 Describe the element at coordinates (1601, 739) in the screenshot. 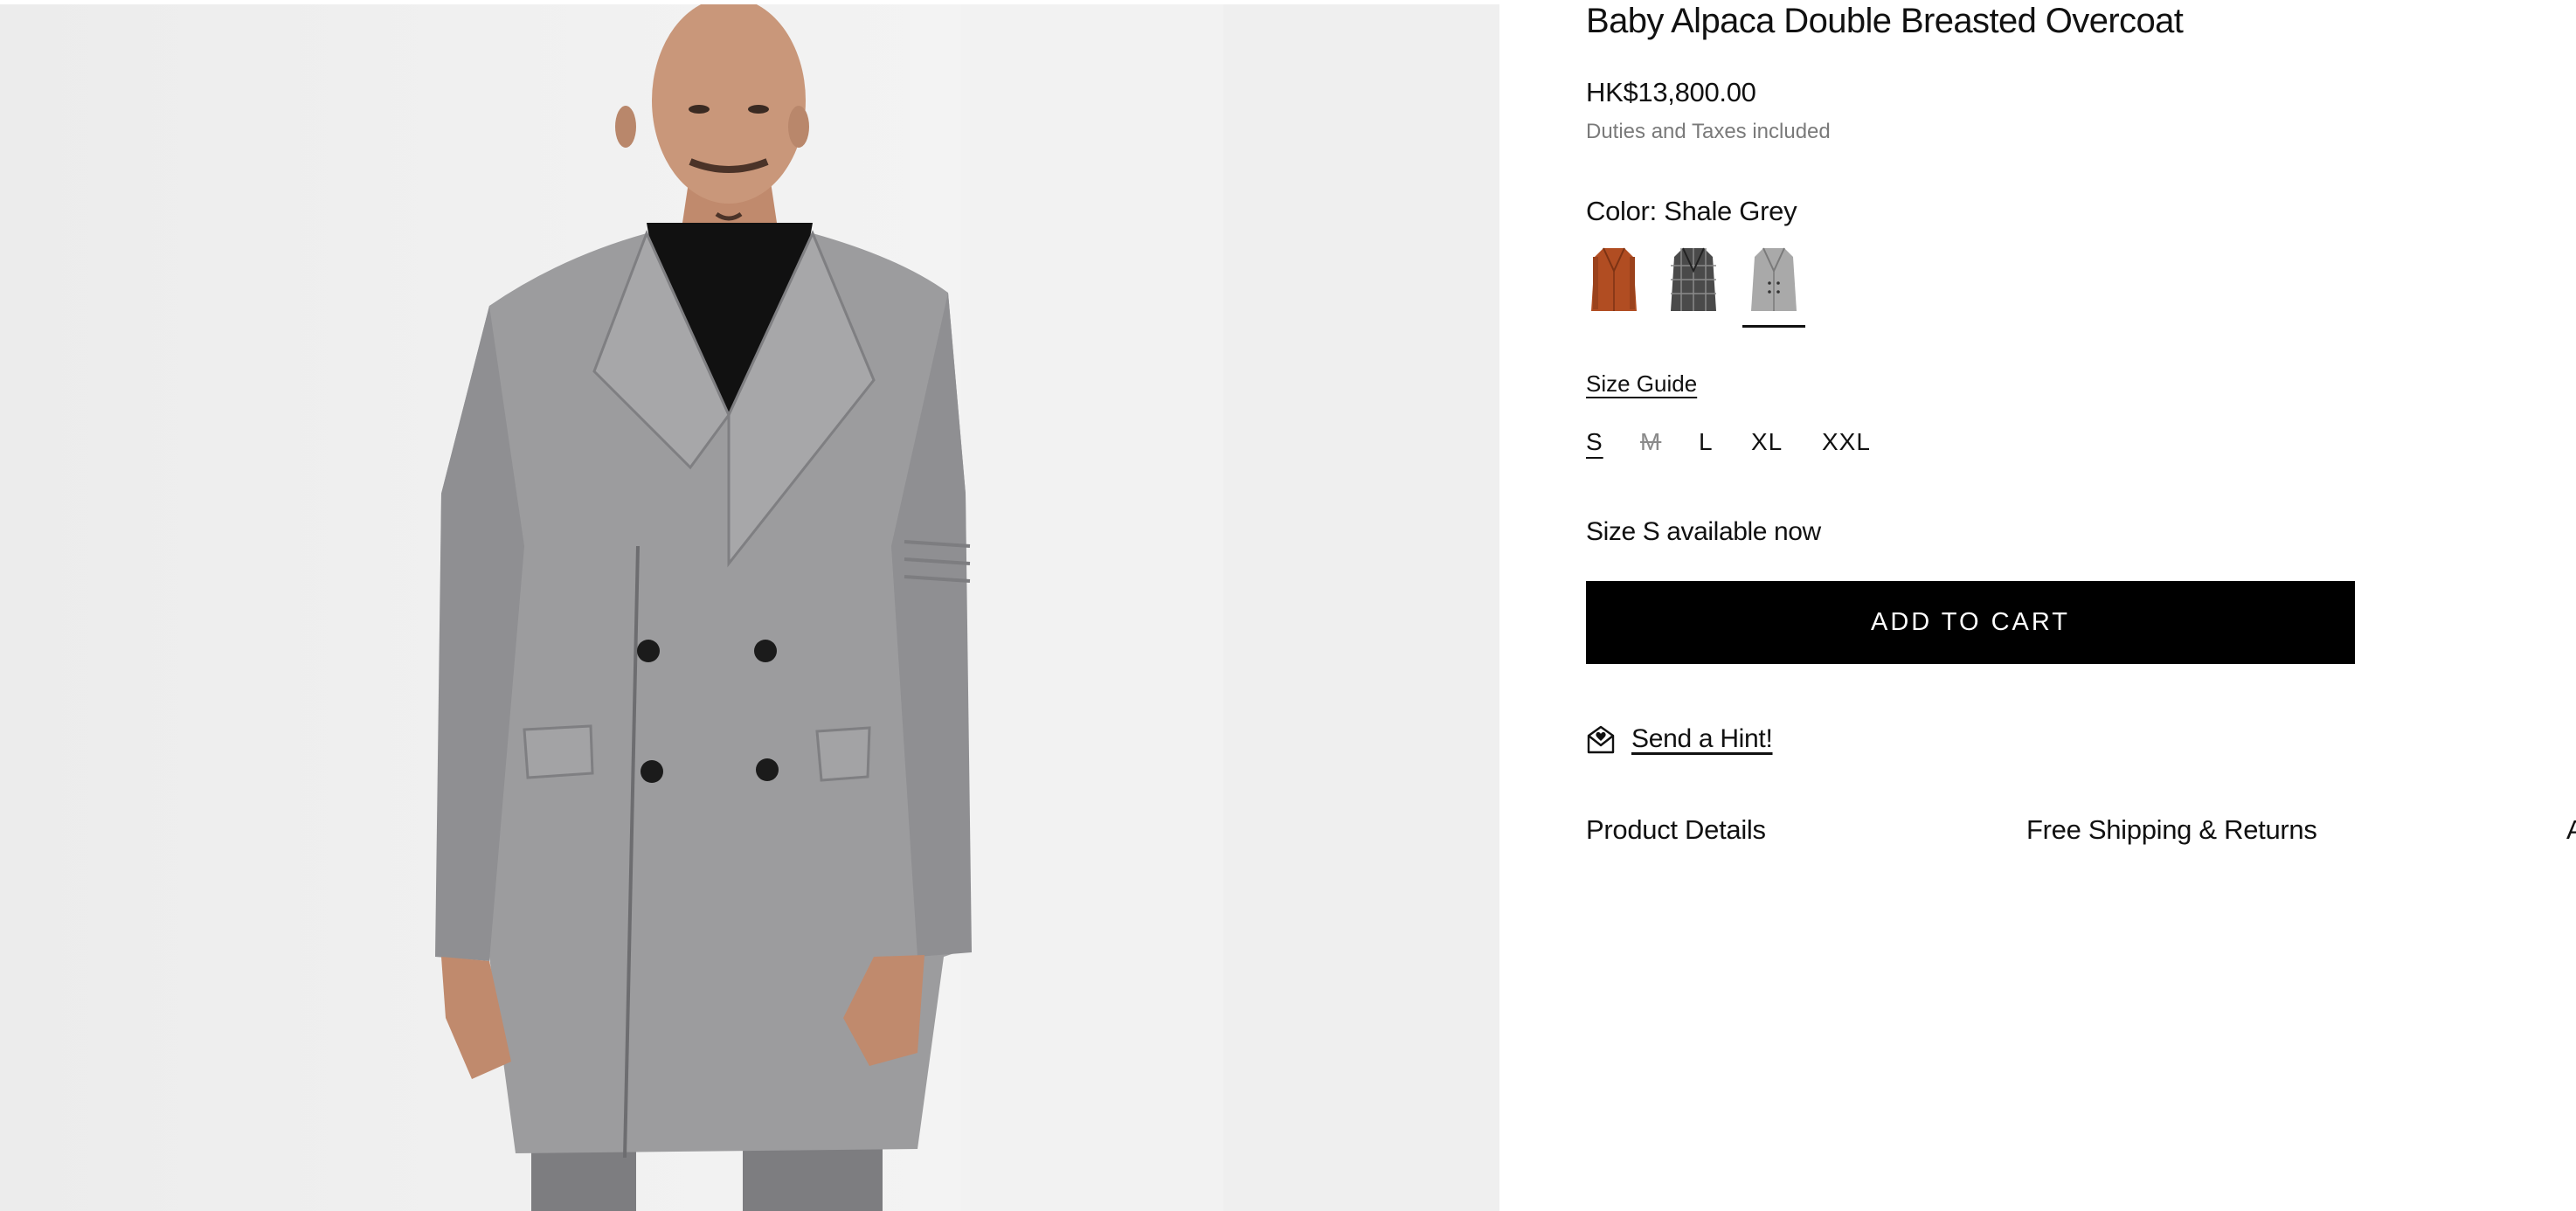

I see `envelope-heart-icon` at that location.